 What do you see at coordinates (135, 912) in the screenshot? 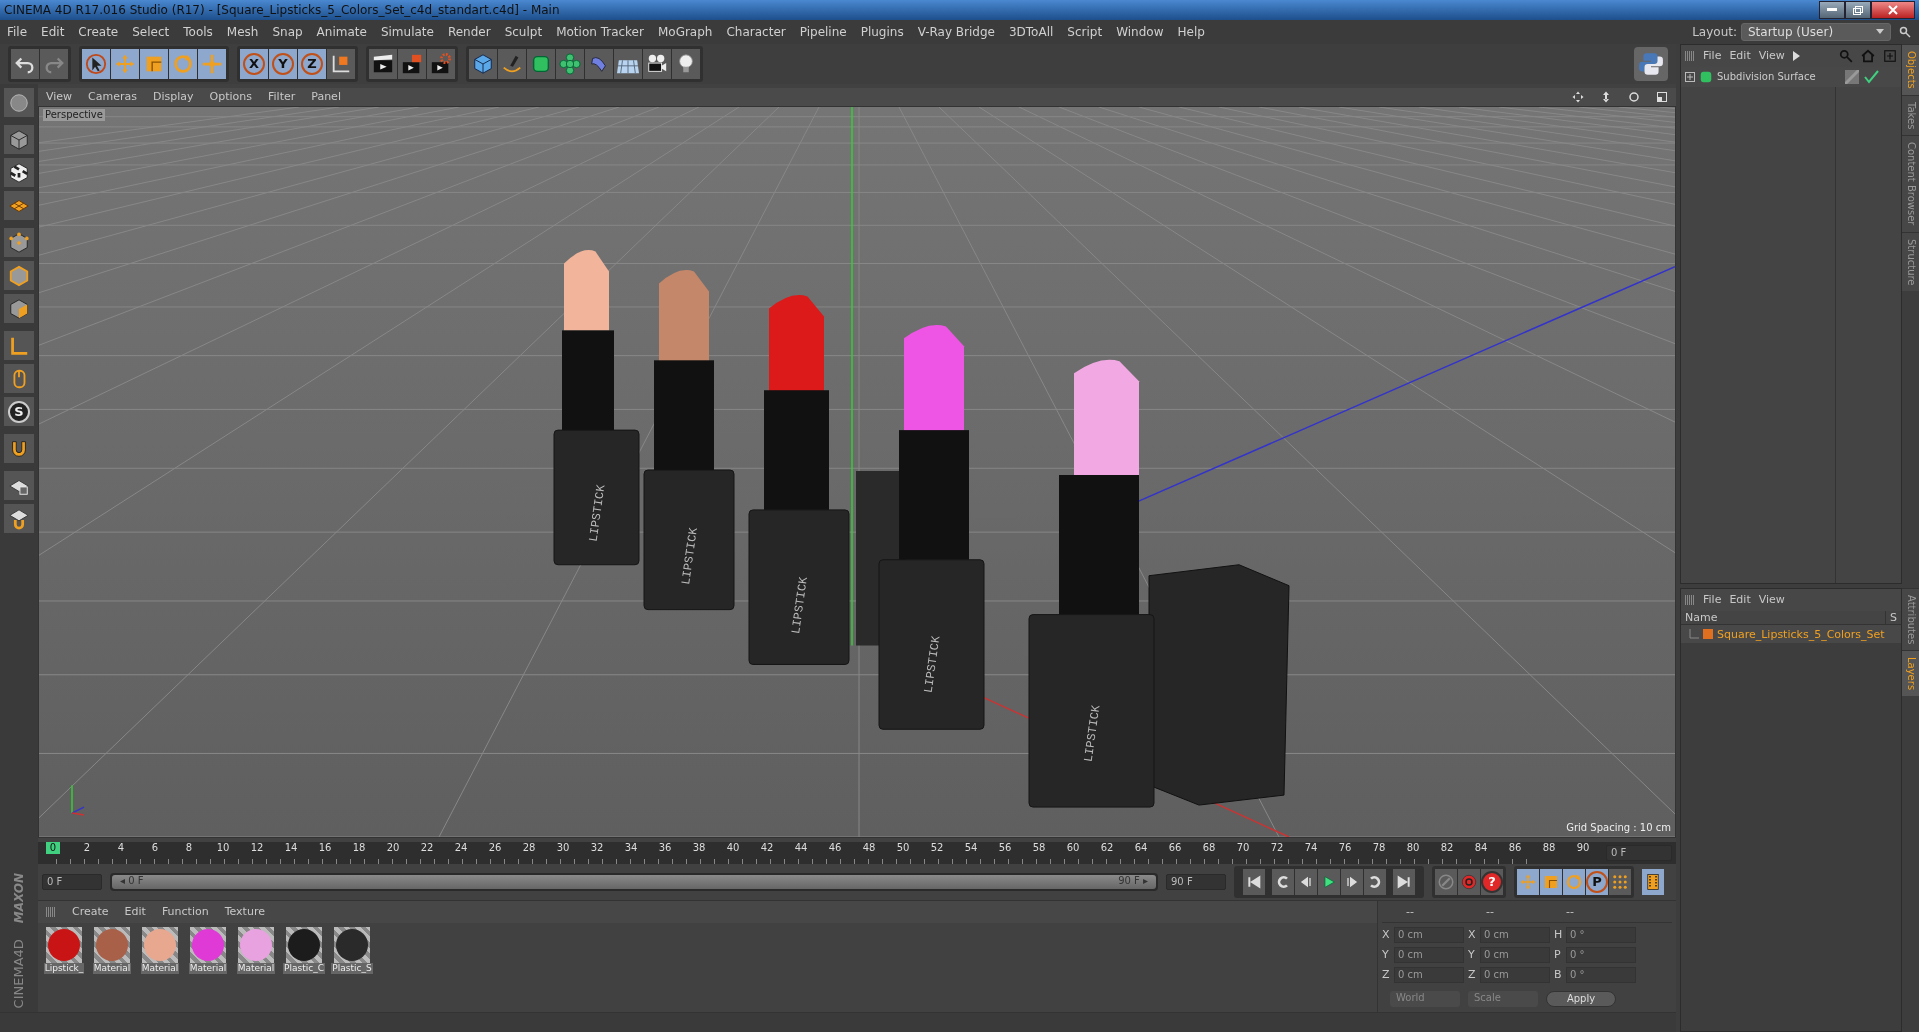
I see `material-menu-item: Edit` at bounding box center [135, 912].